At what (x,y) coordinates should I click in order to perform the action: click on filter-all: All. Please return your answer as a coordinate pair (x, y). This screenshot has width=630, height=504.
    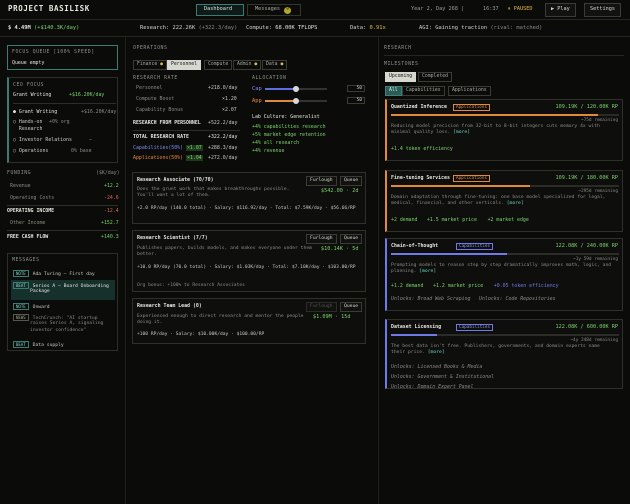
    Looking at the image, I should click on (393, 91).